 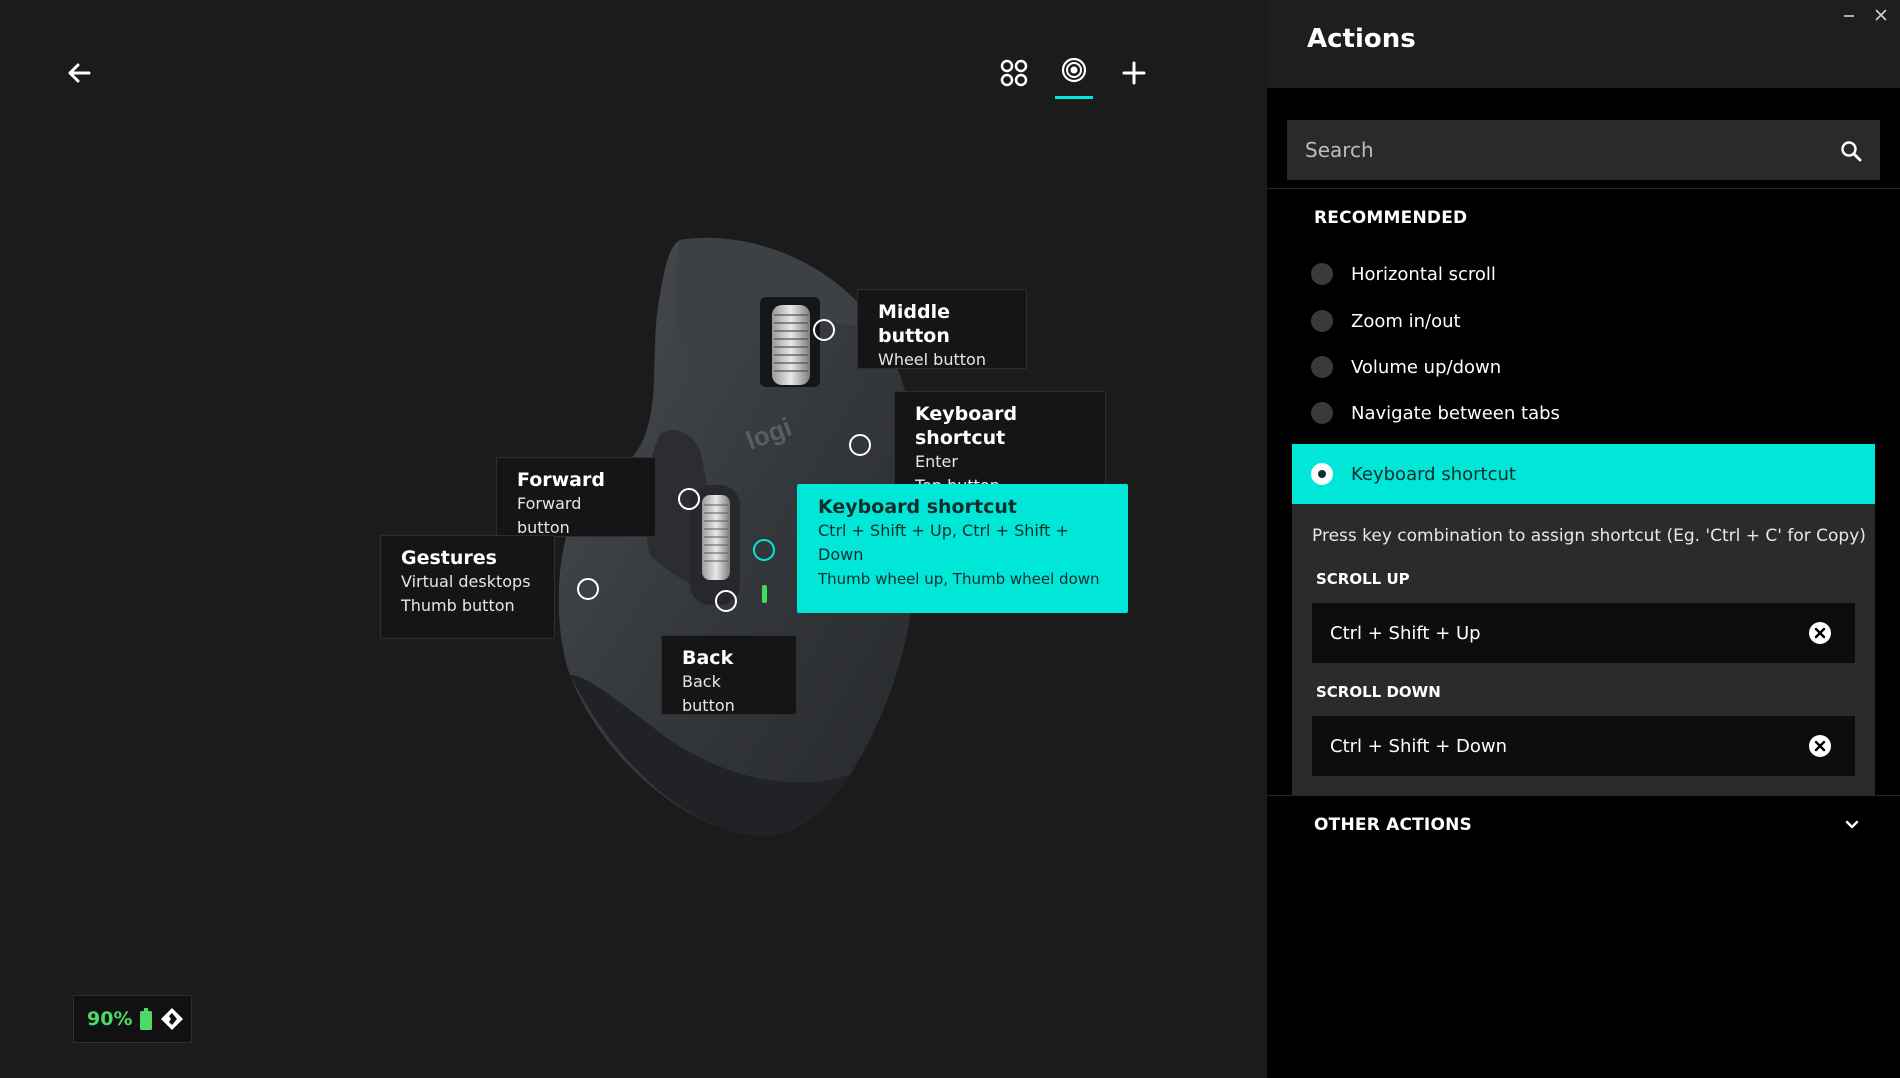 I want to click on minimize-icon, so click(x=1849, y=16).